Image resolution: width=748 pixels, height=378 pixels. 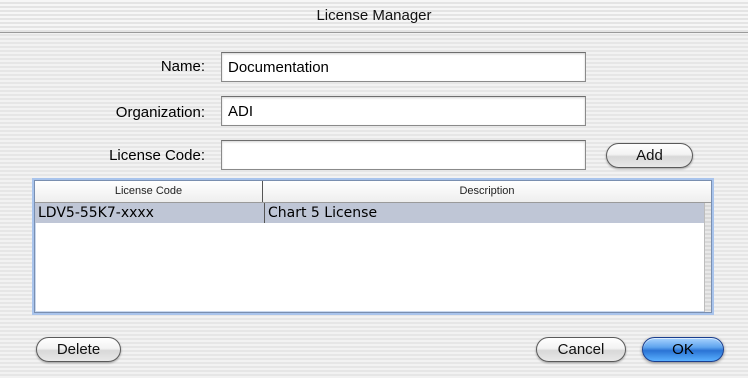 What do you see at coordinates (649, 155) in the screenshot?
I see `add-button: Add` at bounding box center [649, 155].